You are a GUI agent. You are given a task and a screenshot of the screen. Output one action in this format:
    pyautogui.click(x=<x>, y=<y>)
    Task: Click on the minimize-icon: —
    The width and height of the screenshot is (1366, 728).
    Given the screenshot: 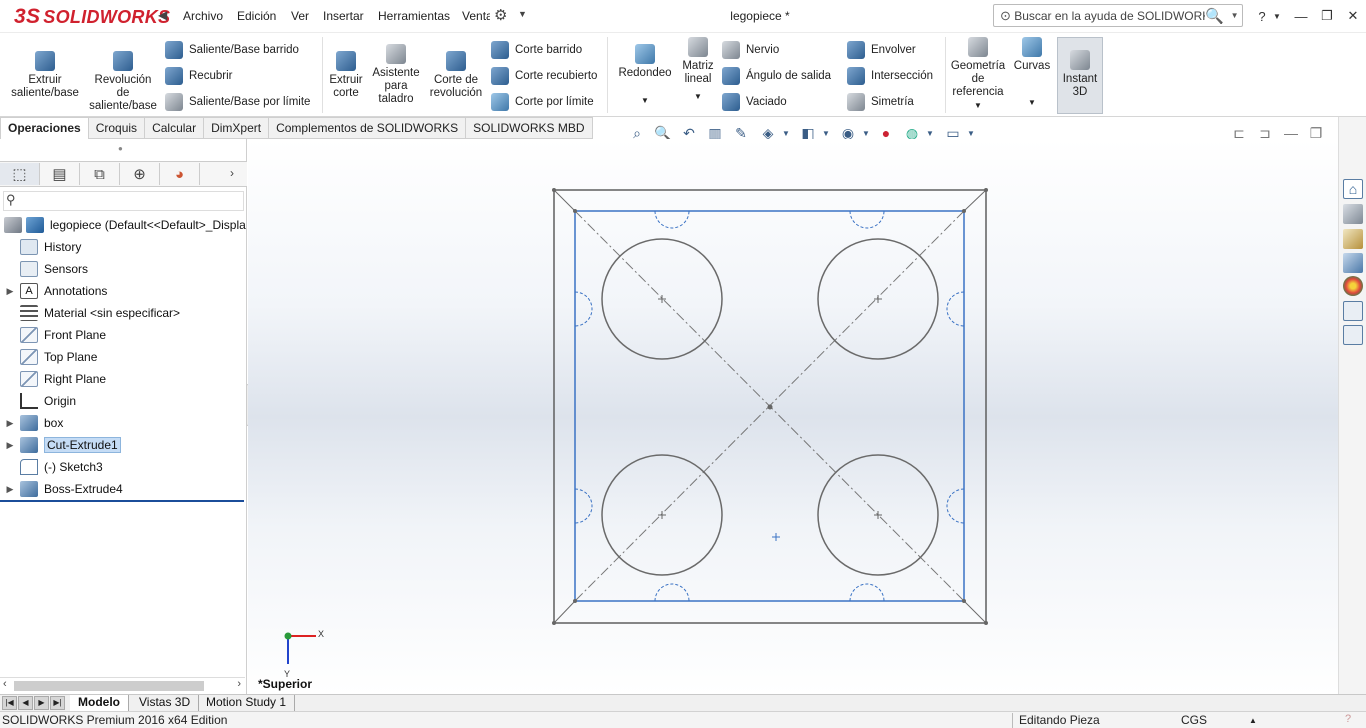 What is the action you would take?
    pyautogui.click(x=1301, y=16)
    